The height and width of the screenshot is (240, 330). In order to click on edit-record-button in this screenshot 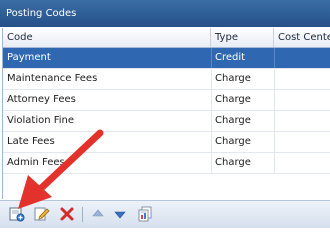, I will do `click(42, 214)`.